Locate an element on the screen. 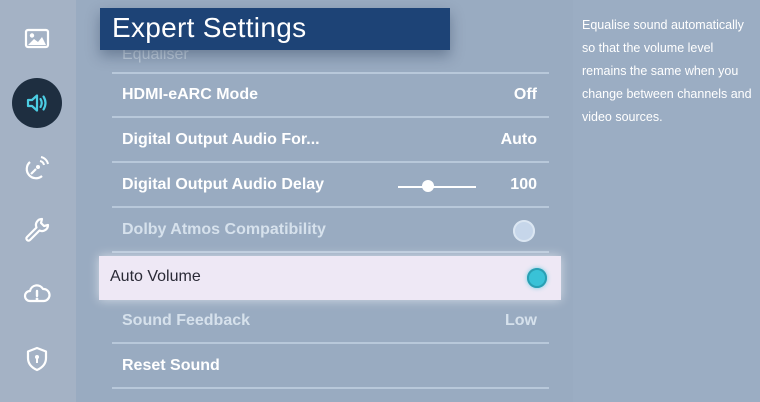  sidebar-item-broadcasting is located at coordinates (37, 168).